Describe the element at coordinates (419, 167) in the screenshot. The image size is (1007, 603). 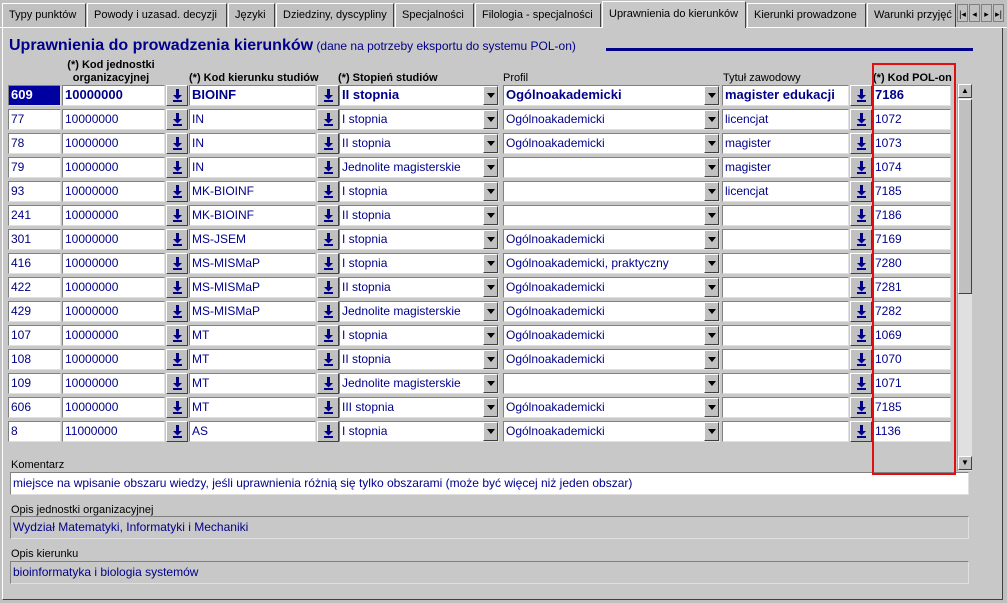
I see `cell-stopien: Jednolite magisterskie` at that location.